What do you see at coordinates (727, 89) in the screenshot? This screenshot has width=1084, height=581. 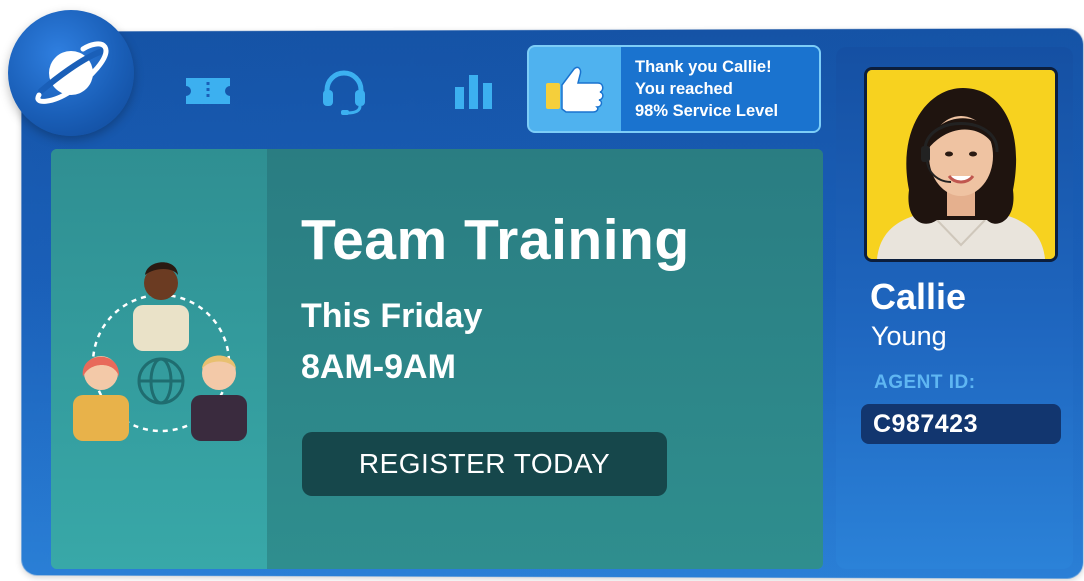 I see `notification-line-2: You reached` at bounding box center [727, 89].